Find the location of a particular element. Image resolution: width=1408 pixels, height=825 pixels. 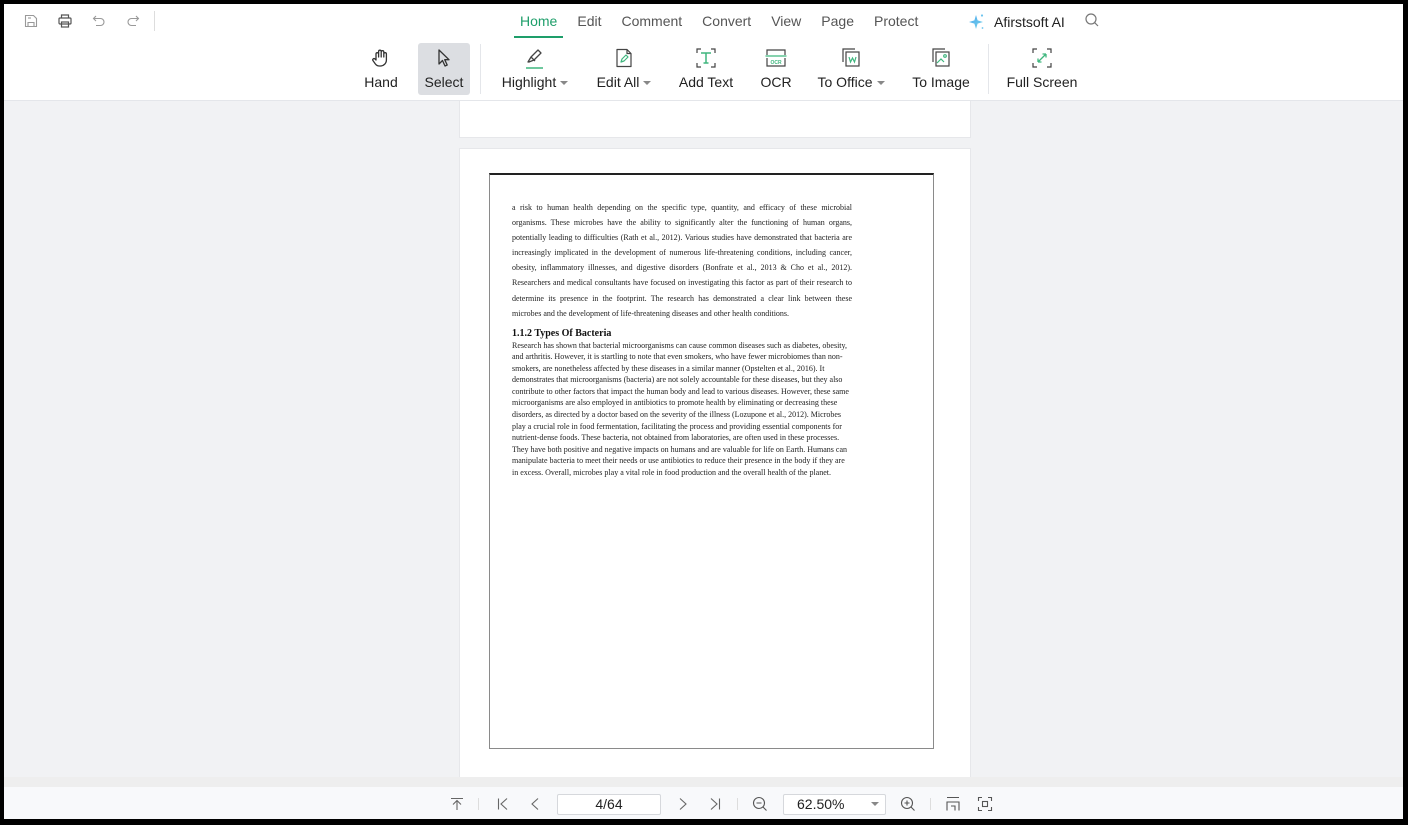

print-icon is located at coordinates (65, 21).